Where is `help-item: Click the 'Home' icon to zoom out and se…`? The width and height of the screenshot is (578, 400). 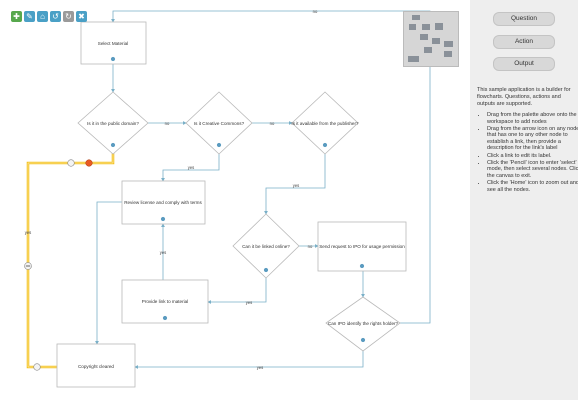 help-item: Click the 'Home' icon to zoom out and se… is located at coordinates (532, 186).